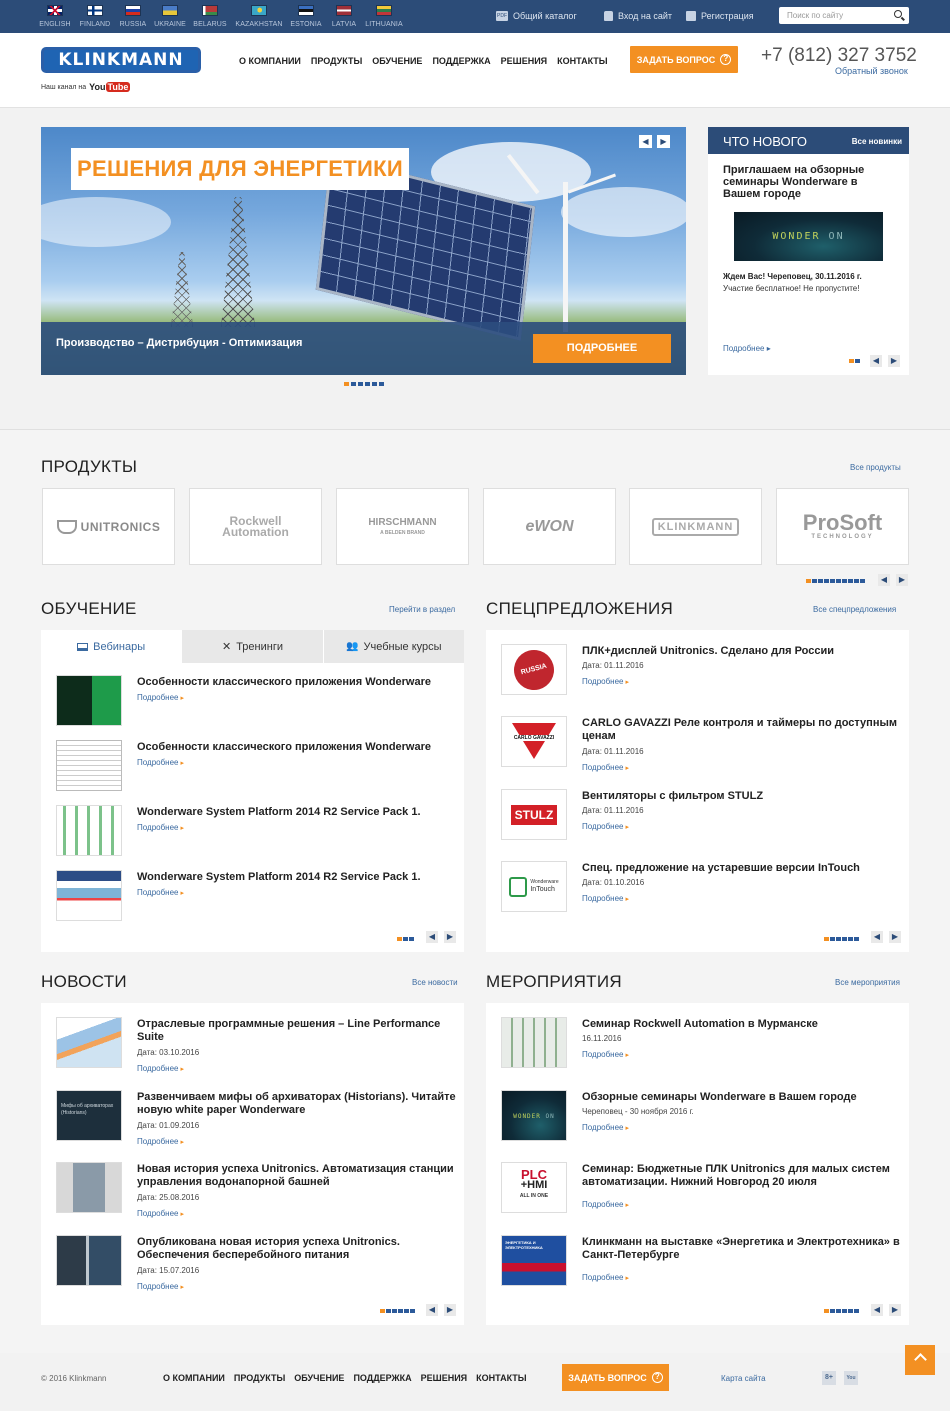  I want to click on offers-pagination, so click(841, 939).